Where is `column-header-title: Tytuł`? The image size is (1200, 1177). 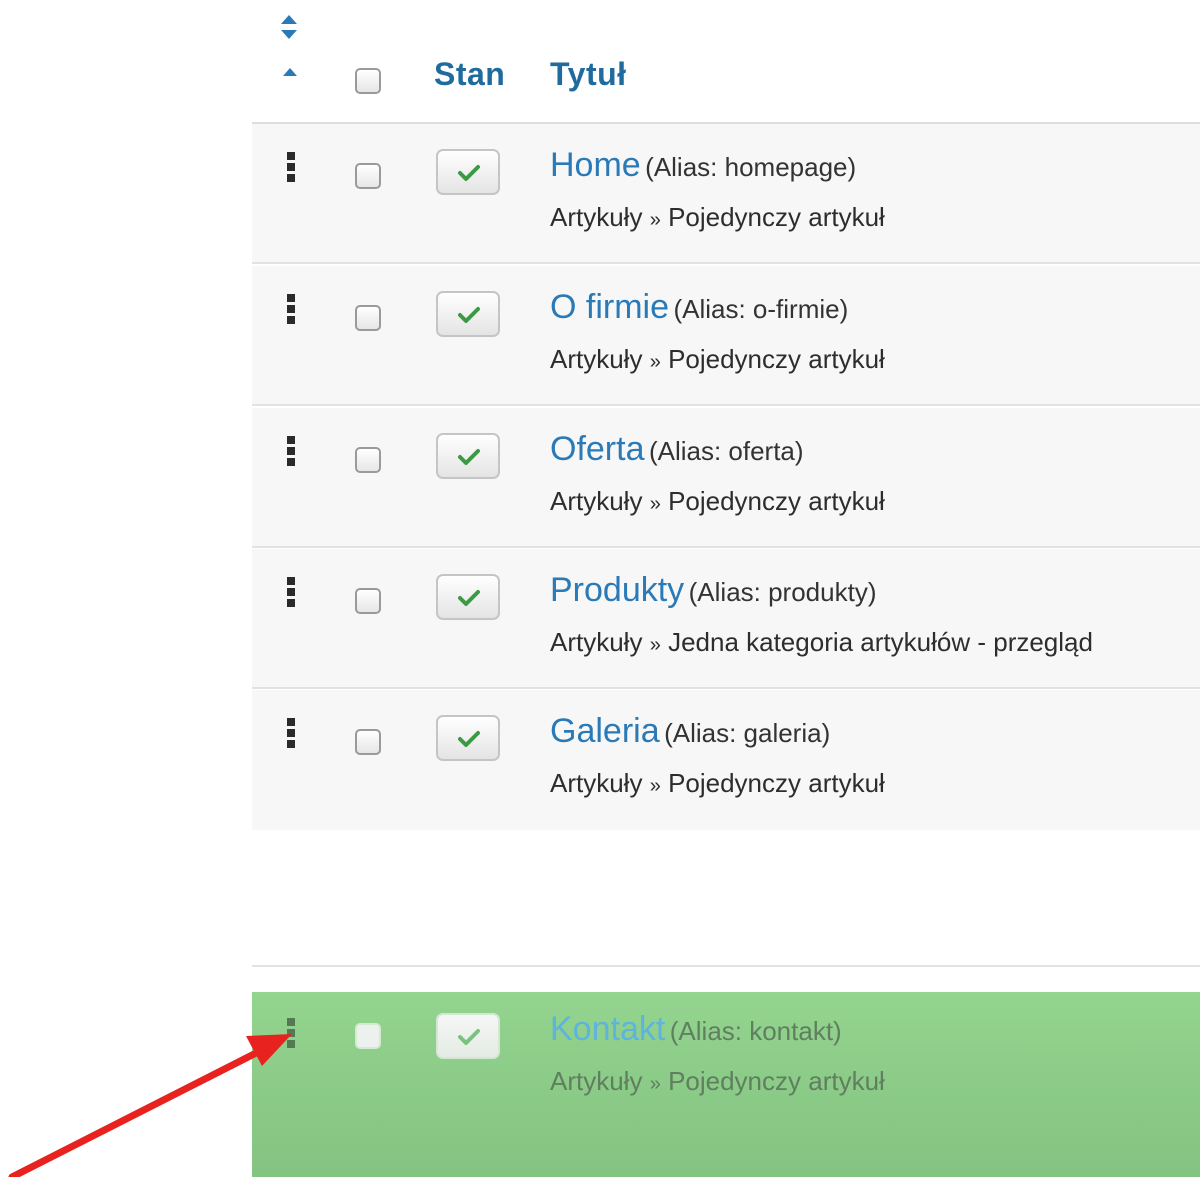 column-header-title: Tytuł is located at coordinates (588, 74).